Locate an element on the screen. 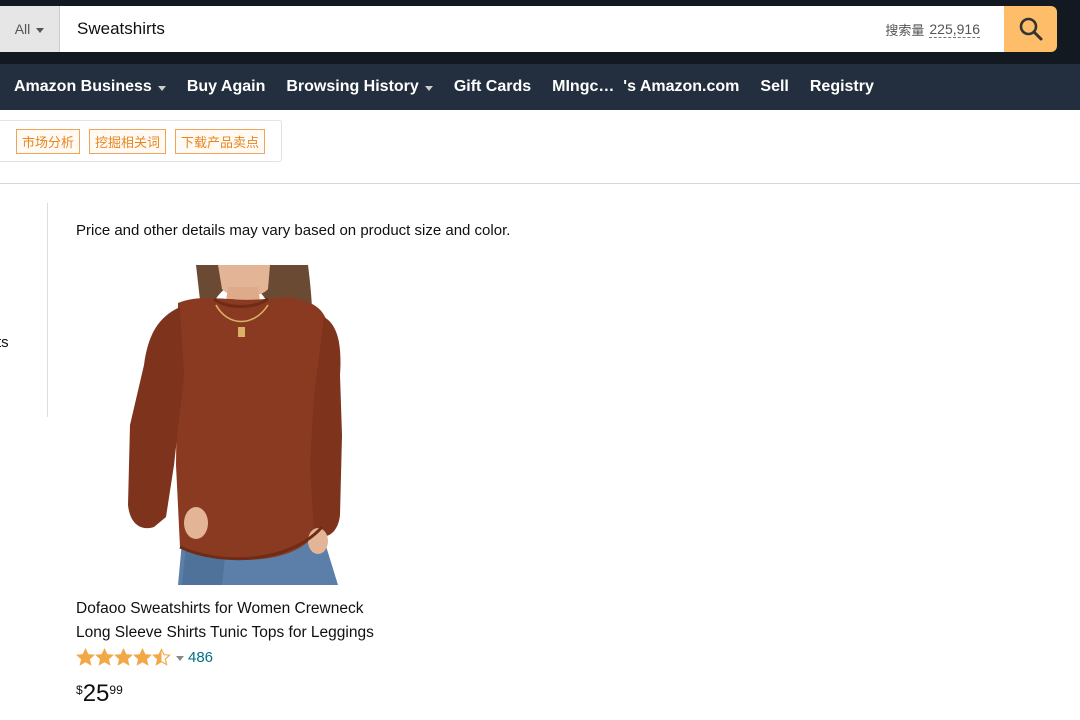 This screenshot has width=1080, height=720. nav-item-amazon-business: Amazon Business is located at coordinates (90, 87).